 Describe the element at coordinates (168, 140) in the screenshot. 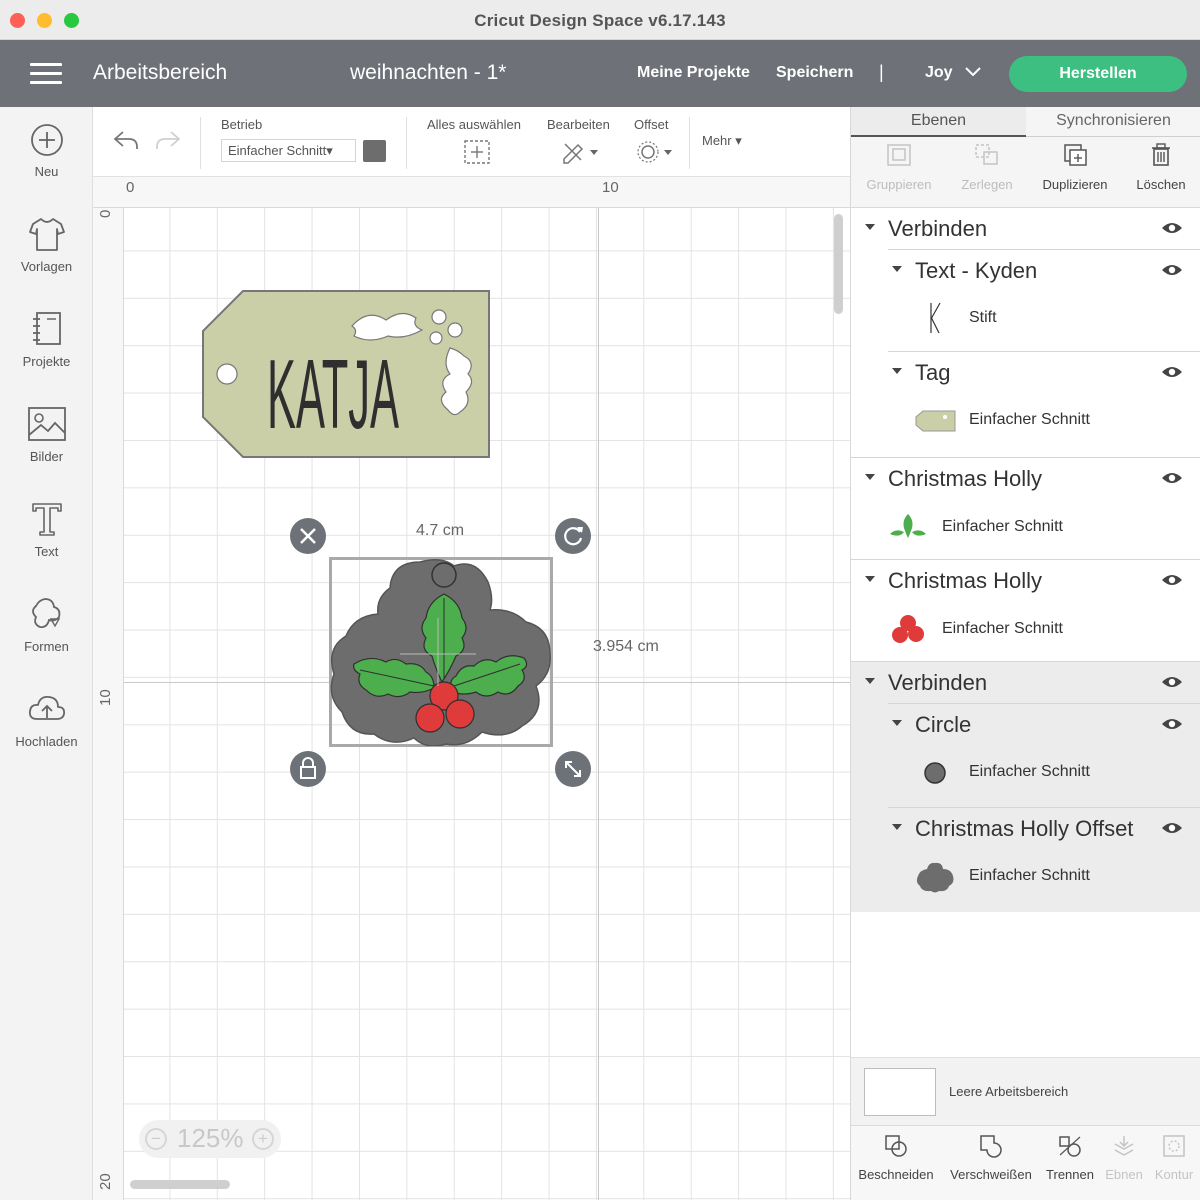

I see `redo-icon` at that location.